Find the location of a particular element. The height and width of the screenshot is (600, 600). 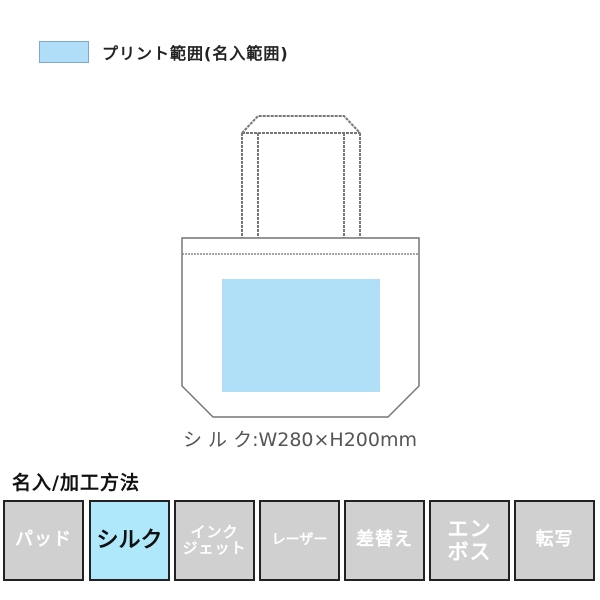

method-replace: 差替え is located at coordinates (384, 540).